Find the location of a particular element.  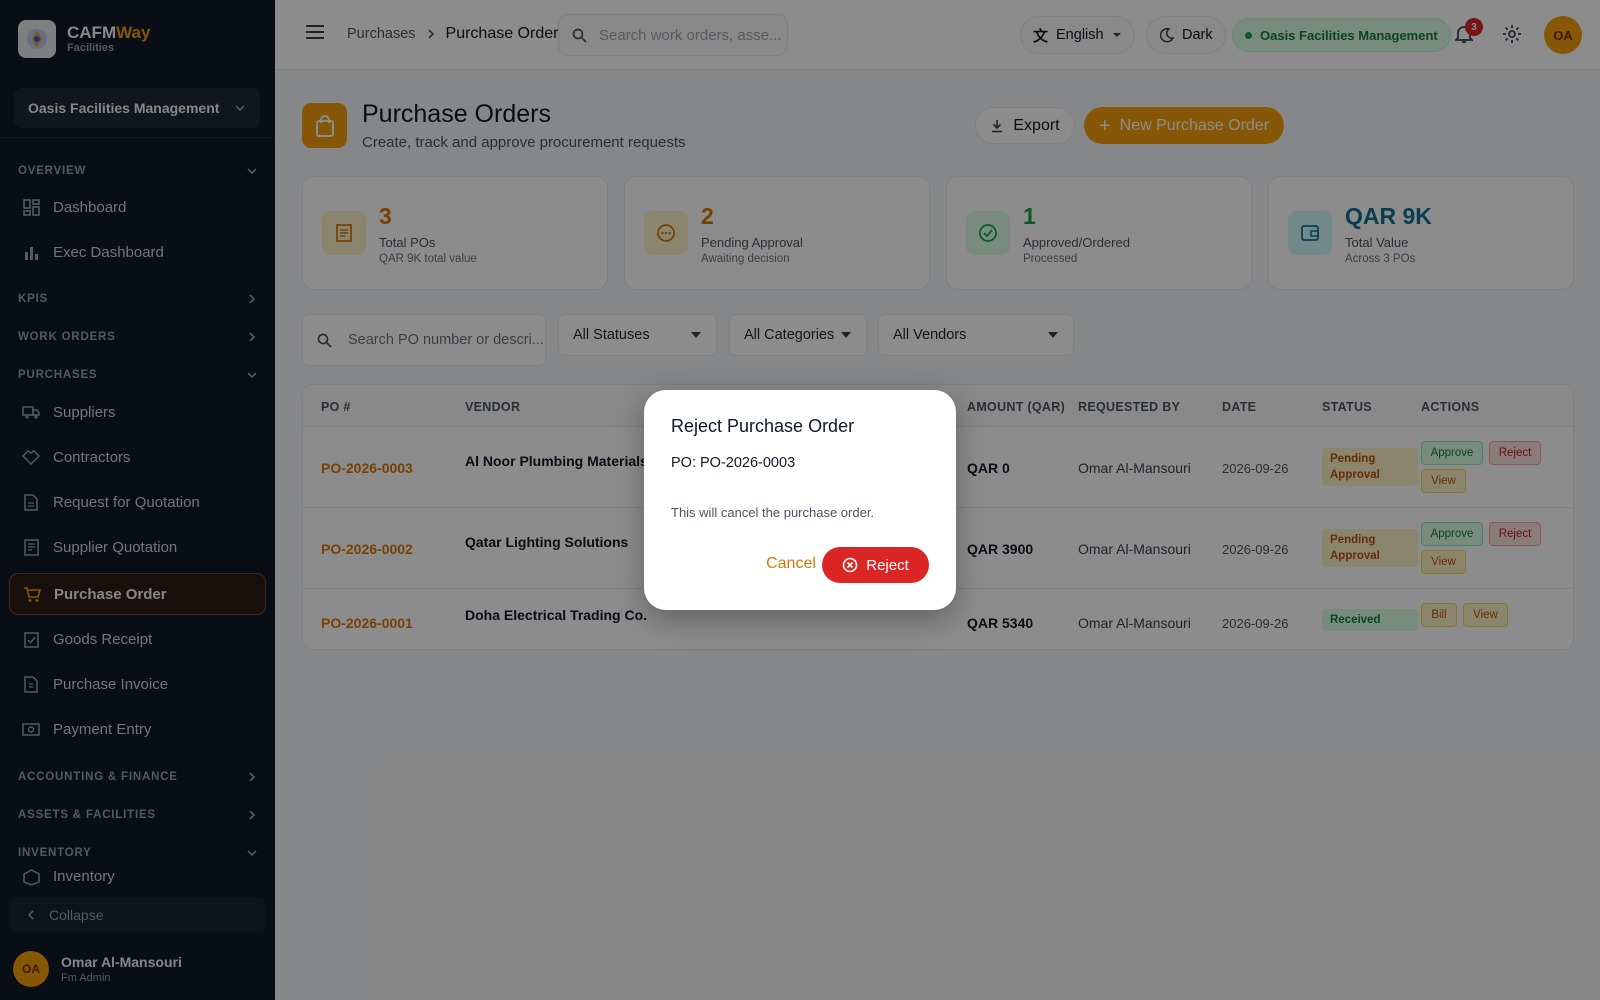

dialog-title: Reject Purchase Order is located at coordinates (763, 426).